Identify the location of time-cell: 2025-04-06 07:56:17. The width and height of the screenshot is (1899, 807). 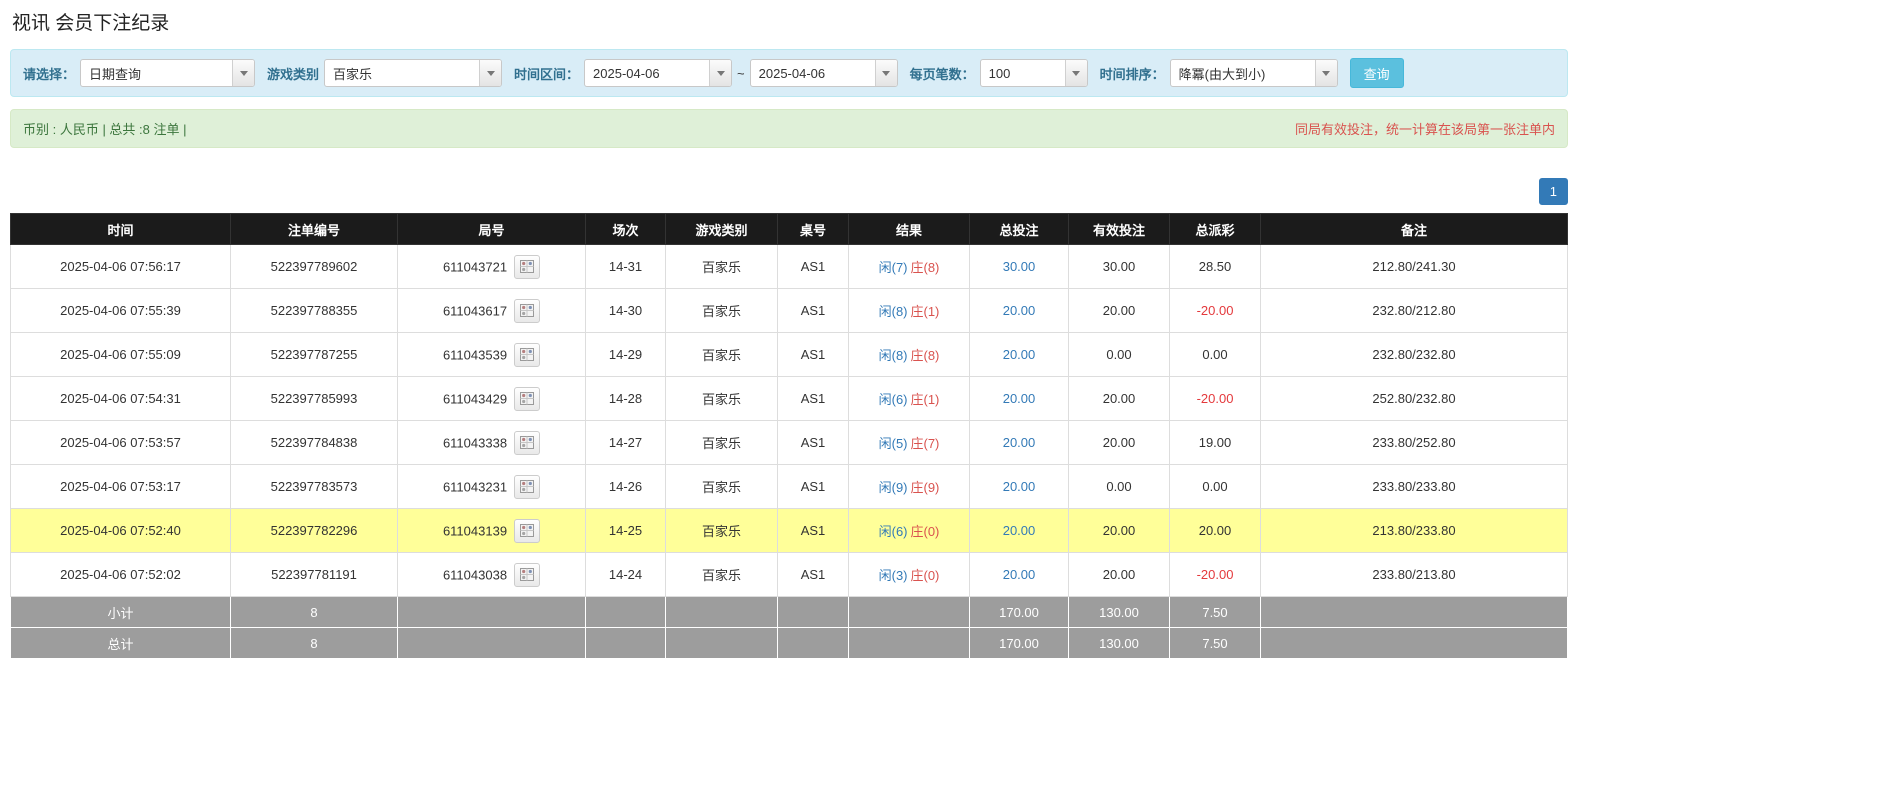
(120, 266).